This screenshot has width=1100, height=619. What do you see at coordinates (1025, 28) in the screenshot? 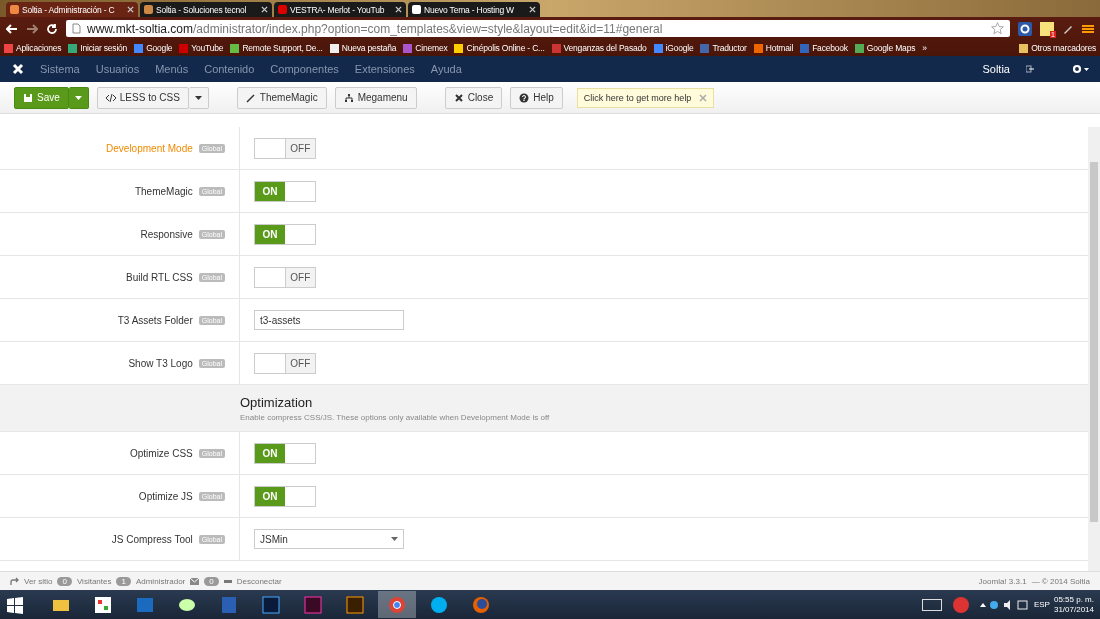
I see `gear-icon` at bounding box center [1025, 28].